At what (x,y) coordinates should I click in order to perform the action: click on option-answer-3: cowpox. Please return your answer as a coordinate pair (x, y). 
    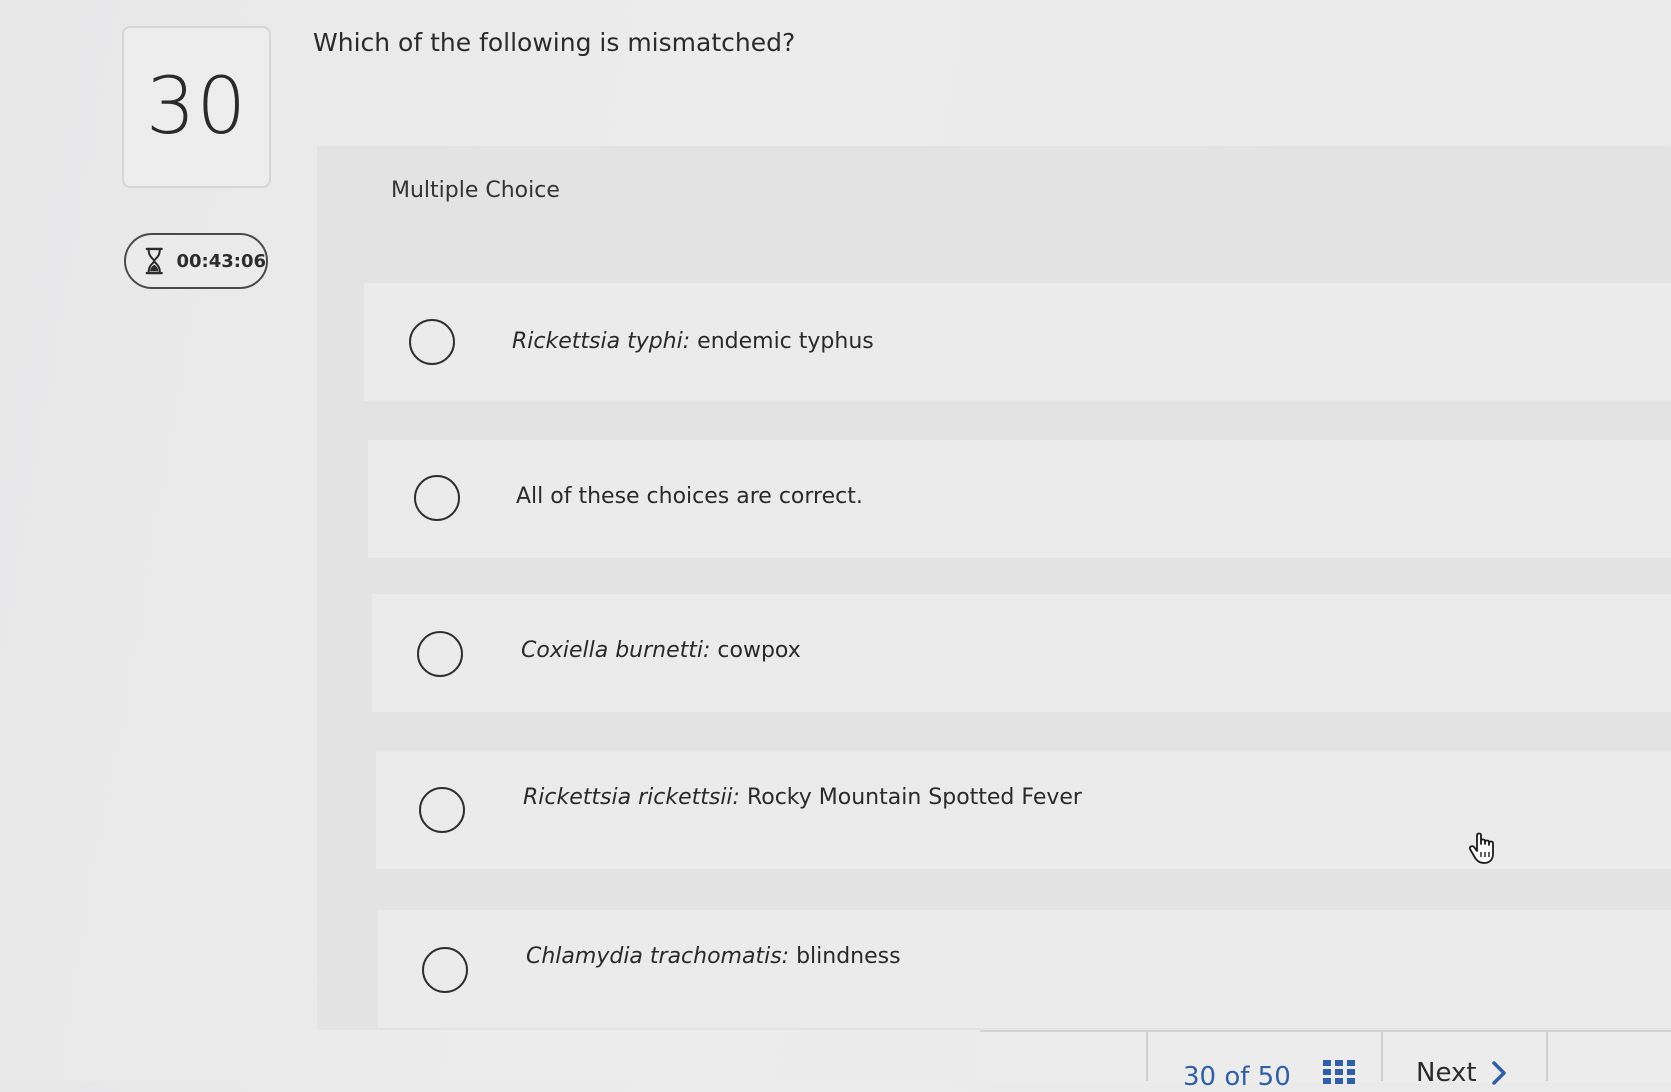
    Looking at the image, I should click on (759, 650).